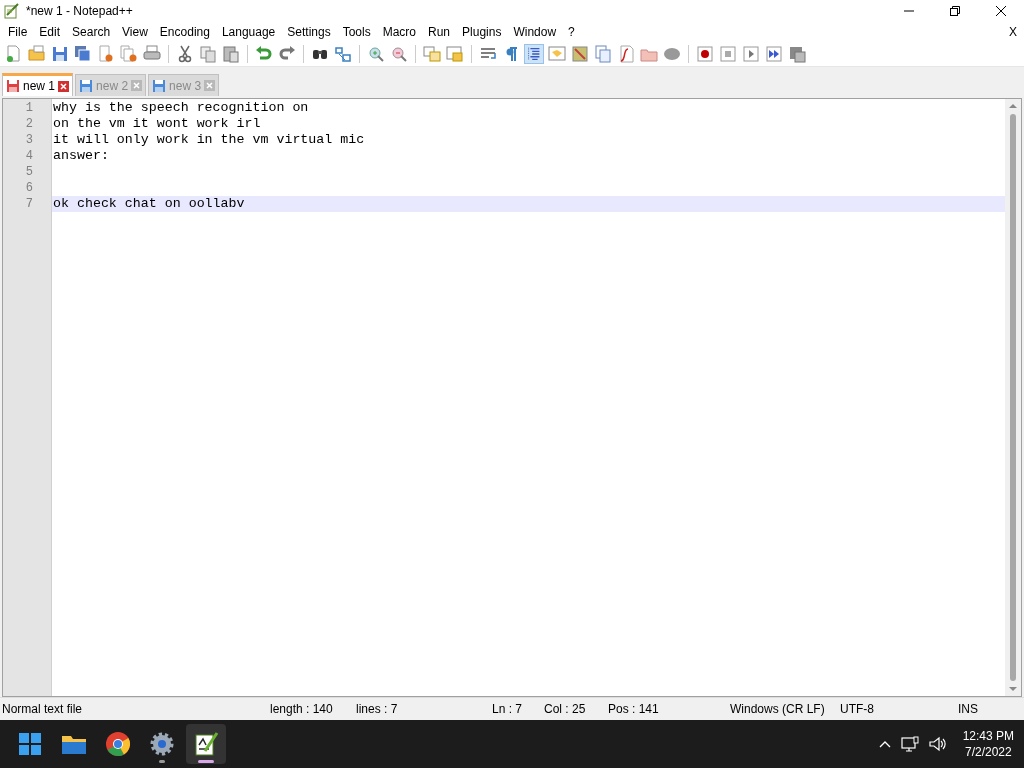 This screenshot has height=768, width=1024. Describe the element at coordinates (955, 11) in the screenshot. I see `restore-icon` at that location.